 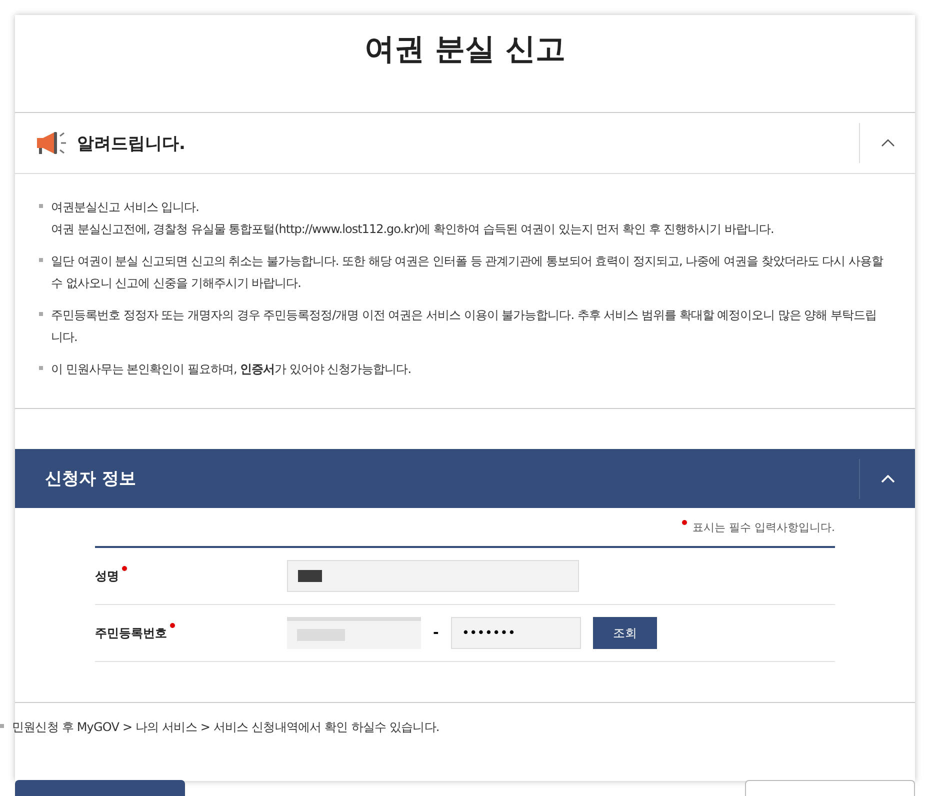 I want to click on input-field: •••••••, so click(x=515, y=633).